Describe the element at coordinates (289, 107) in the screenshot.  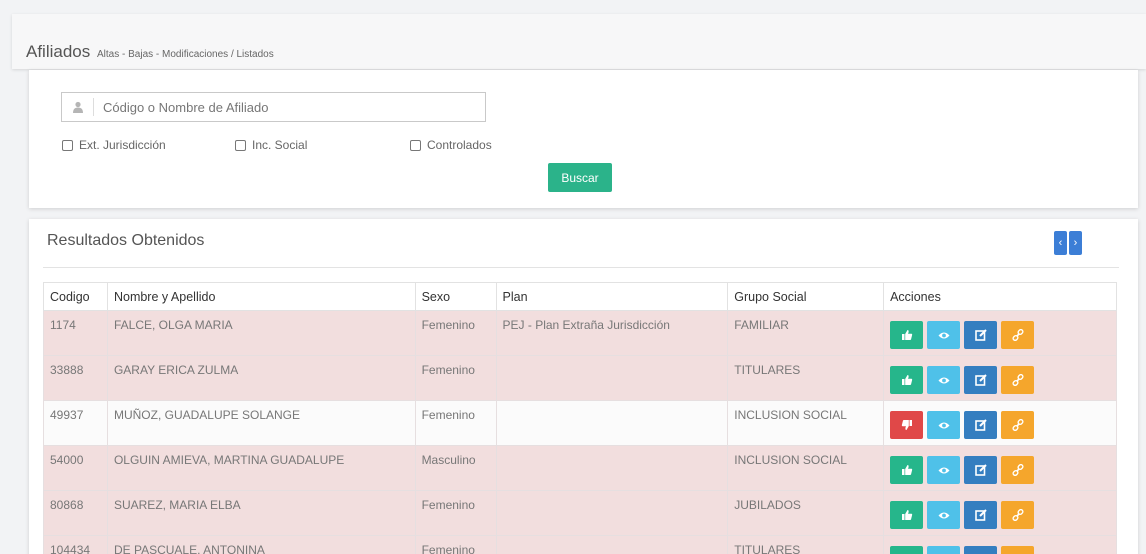
I see `search-input` at that location.